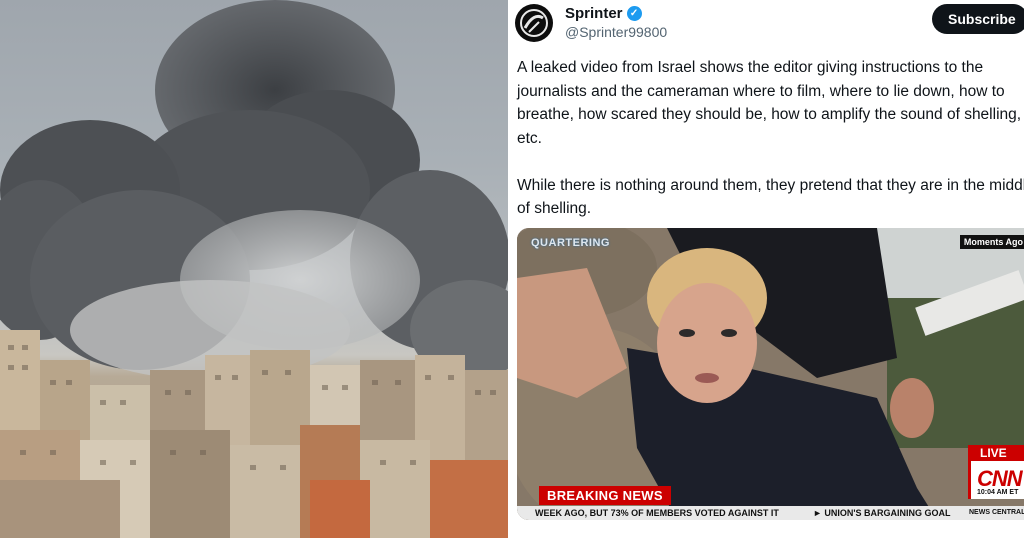  What do you see at coordinates (998, 492) in the screenshot?
I see `network-time: 10:04 AM ET` at bounding box center [998, 492].